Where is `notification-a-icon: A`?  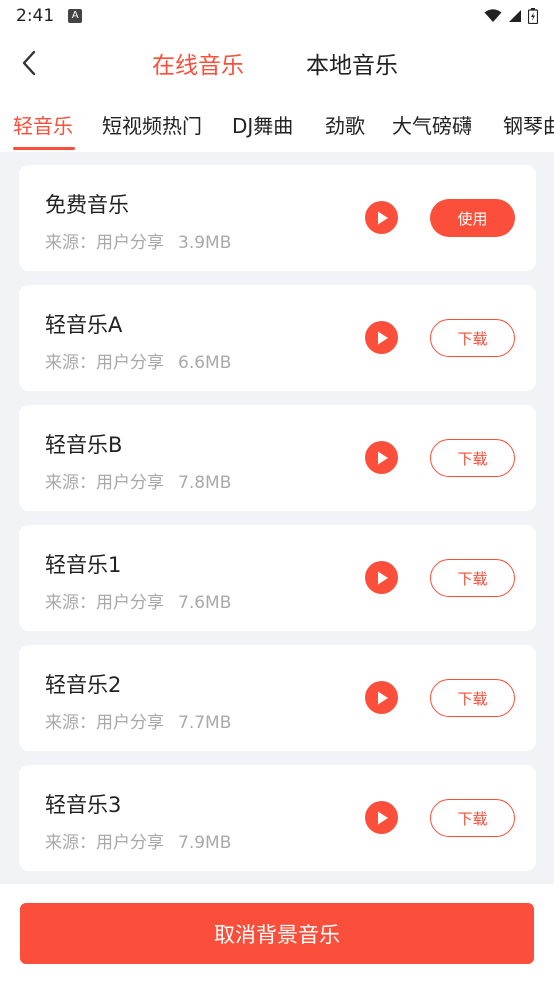 notification-a-icon: A is located at coordinates (75, 16).